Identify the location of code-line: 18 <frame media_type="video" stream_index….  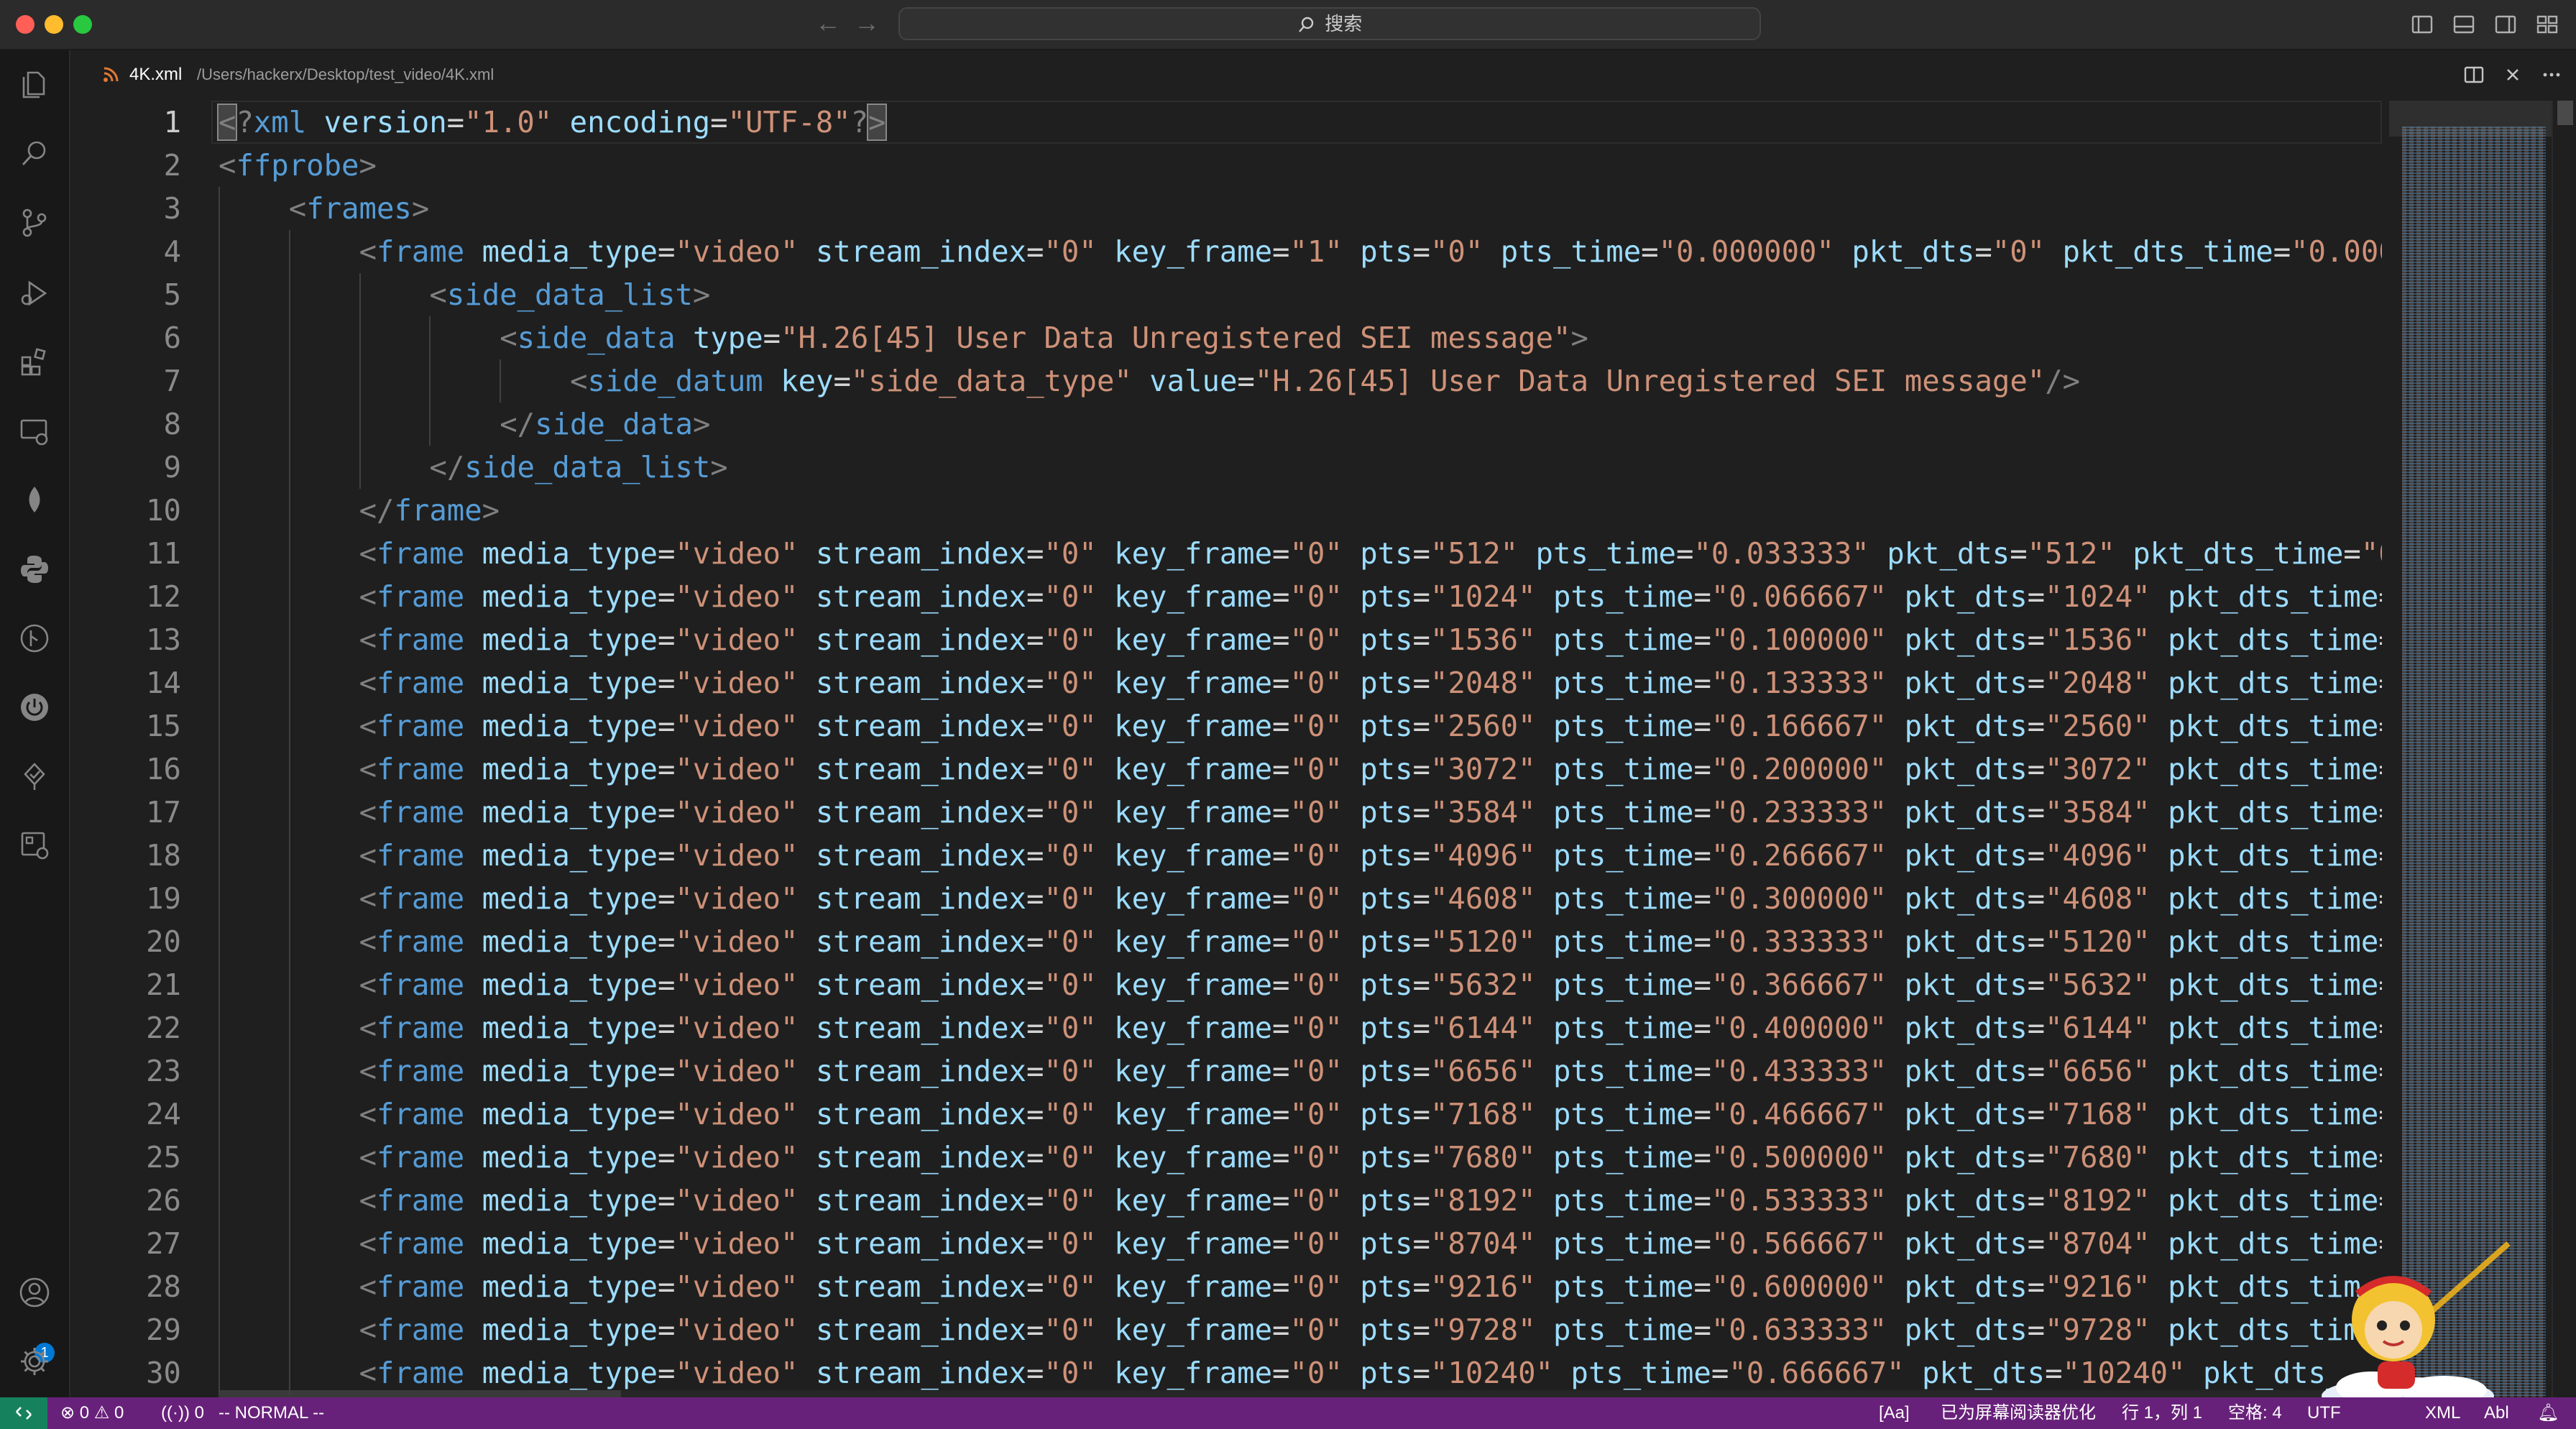
(1226, 855).